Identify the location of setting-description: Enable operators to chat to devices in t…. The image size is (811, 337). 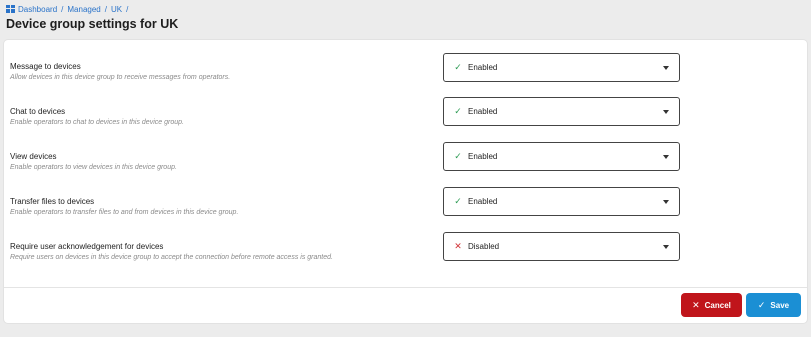
(97, 122).